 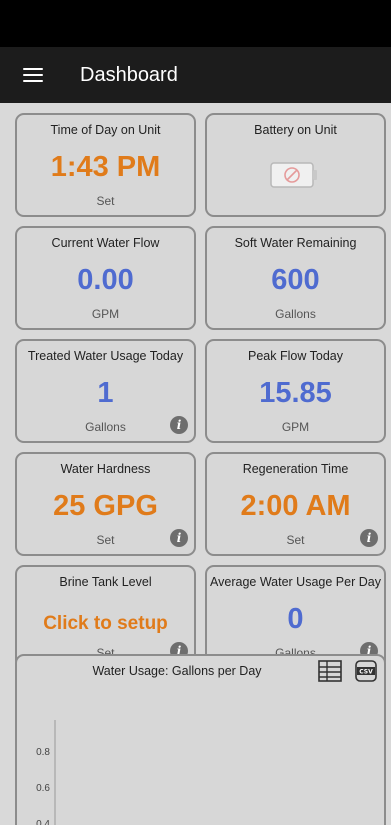 What do you see at coordinates (295, 356) in the screenshot?
I see `card-title: Peak Flow Today` at bounding box center [295, 356].